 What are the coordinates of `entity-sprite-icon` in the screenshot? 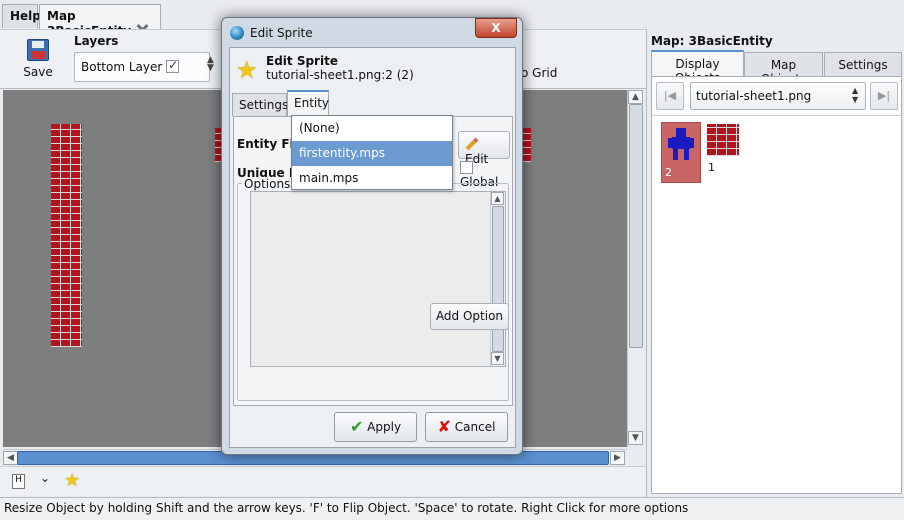 It's located at (681, 144).